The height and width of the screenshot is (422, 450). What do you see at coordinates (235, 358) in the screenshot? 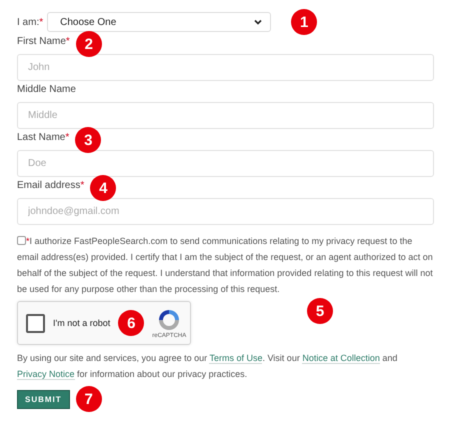
I see `policy-link: Terms of Use` at bounding box center [235, 358].